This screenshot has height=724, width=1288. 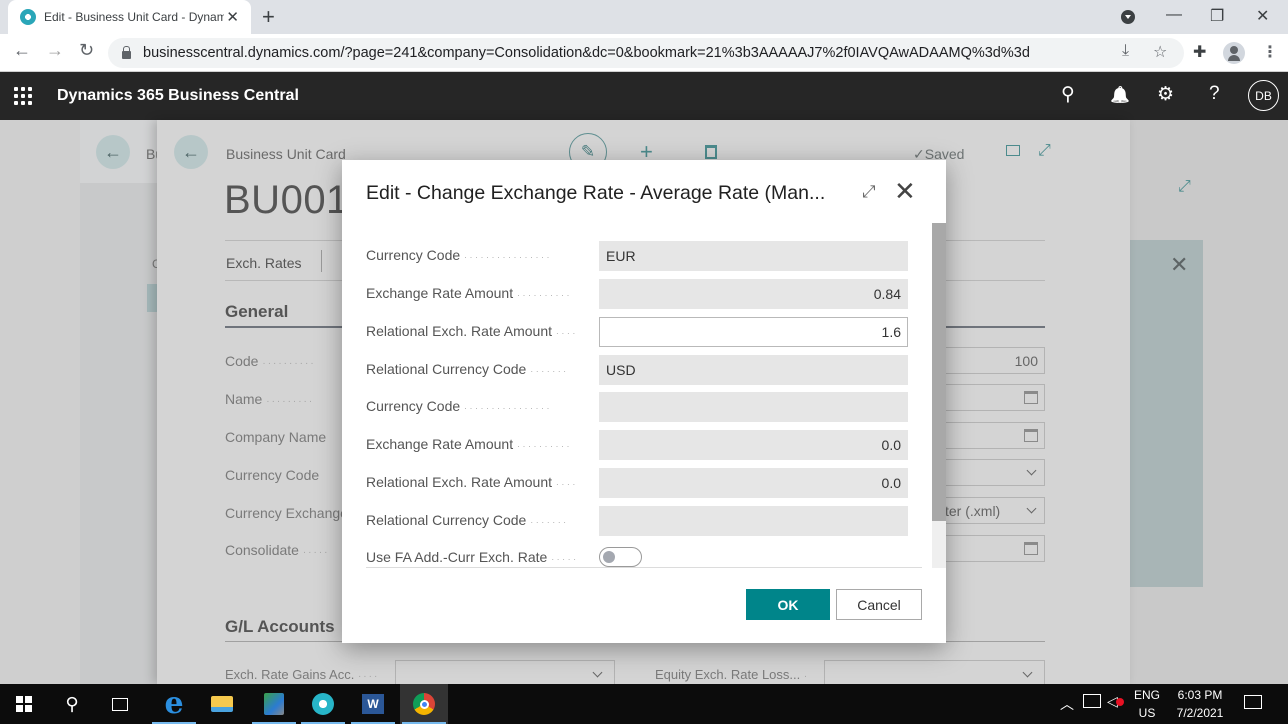 What do you see at coordinates (753, 332) in the screenshot?
I see `relational-exch-rate-amount-input: 1.6` at bounding box center [753, 332].